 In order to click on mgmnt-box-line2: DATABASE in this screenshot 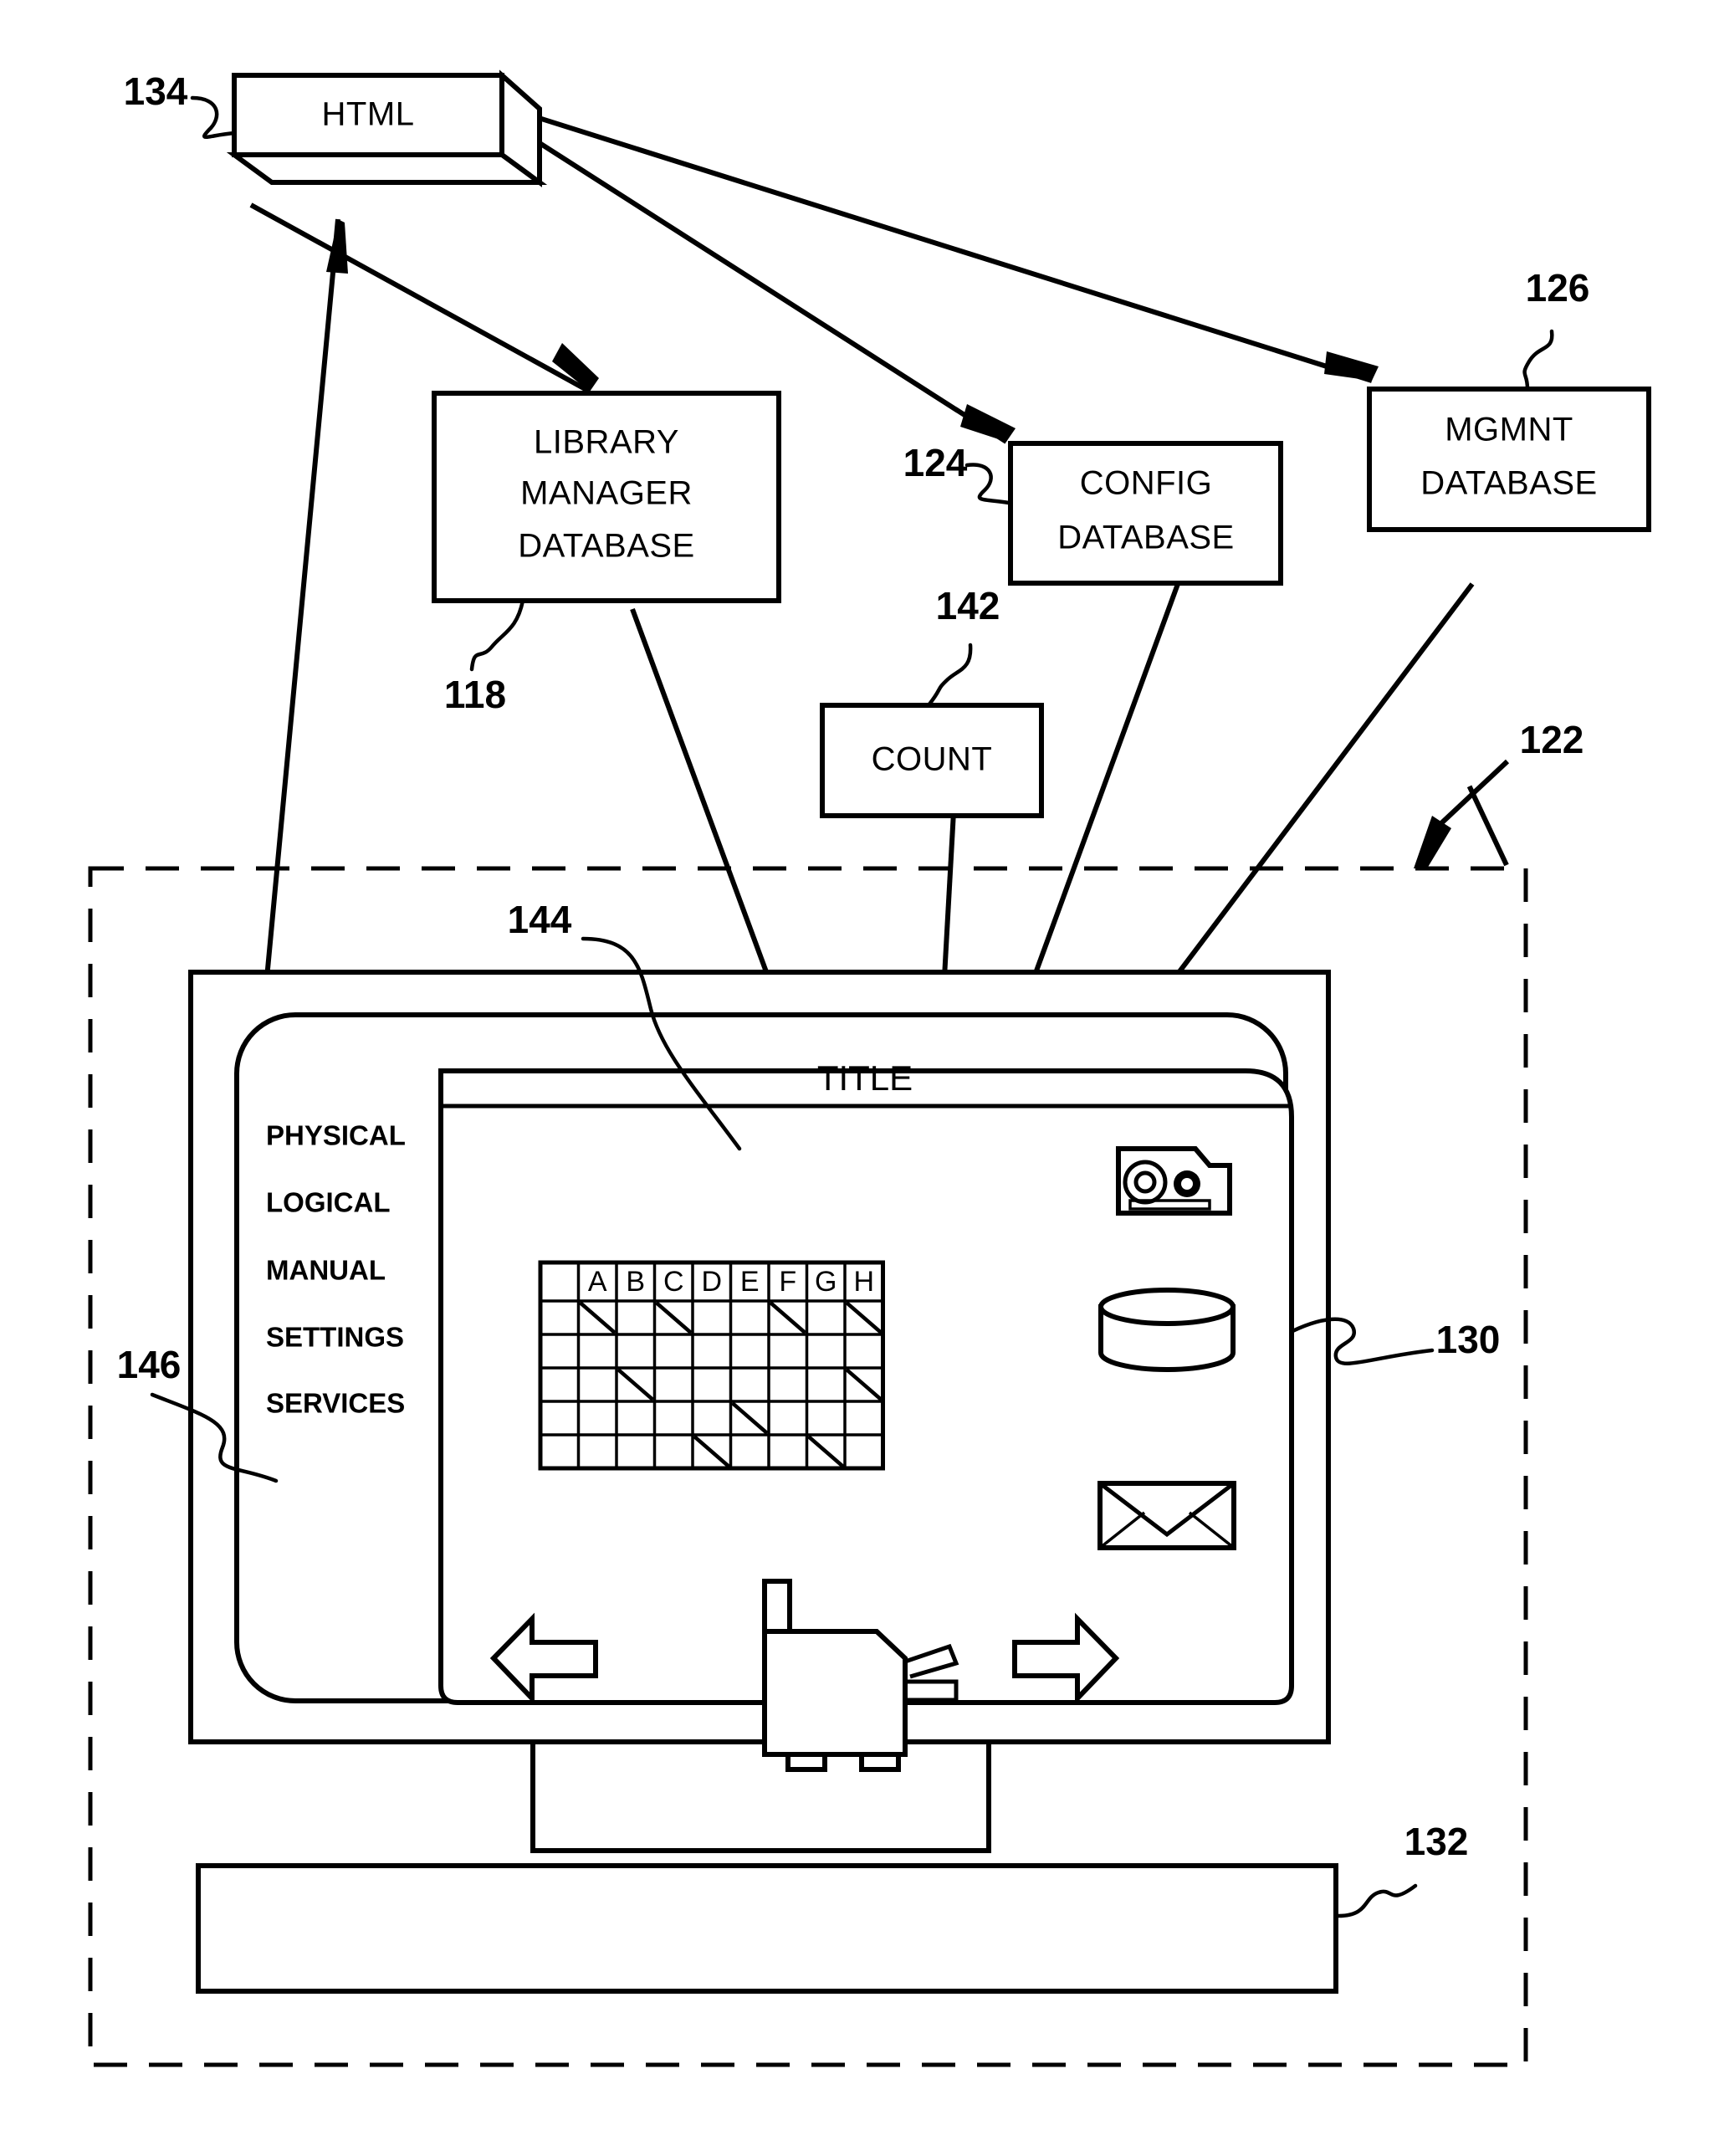, I will do `click(1508, 483)`.